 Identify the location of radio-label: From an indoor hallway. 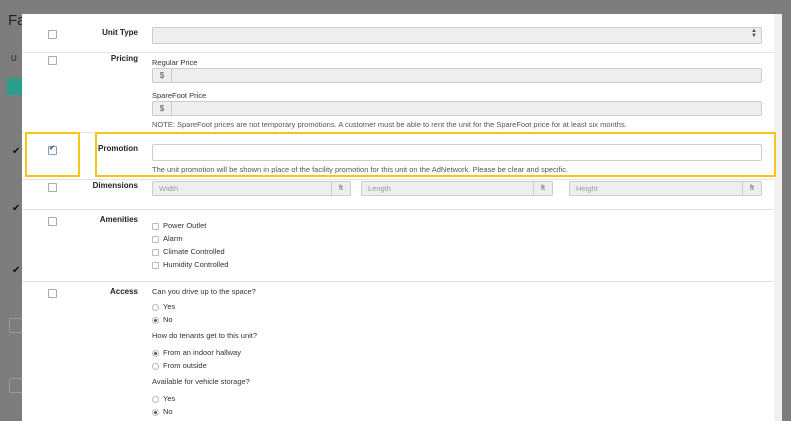
(202, 352).